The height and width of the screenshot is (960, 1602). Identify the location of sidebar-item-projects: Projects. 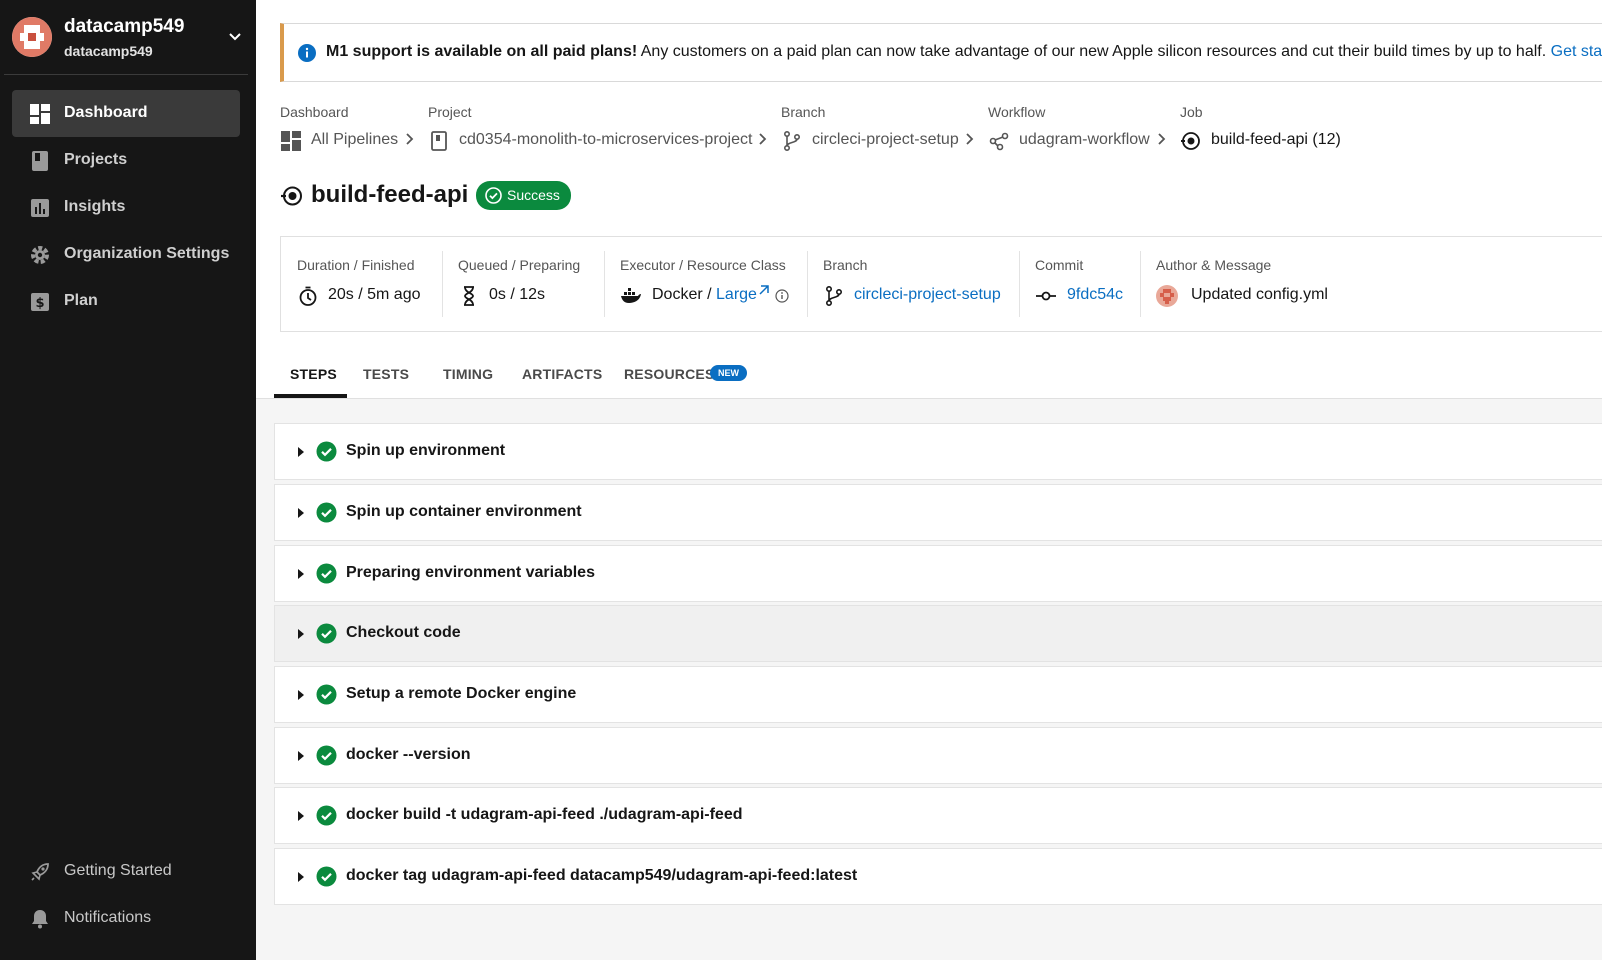
(126, 160).